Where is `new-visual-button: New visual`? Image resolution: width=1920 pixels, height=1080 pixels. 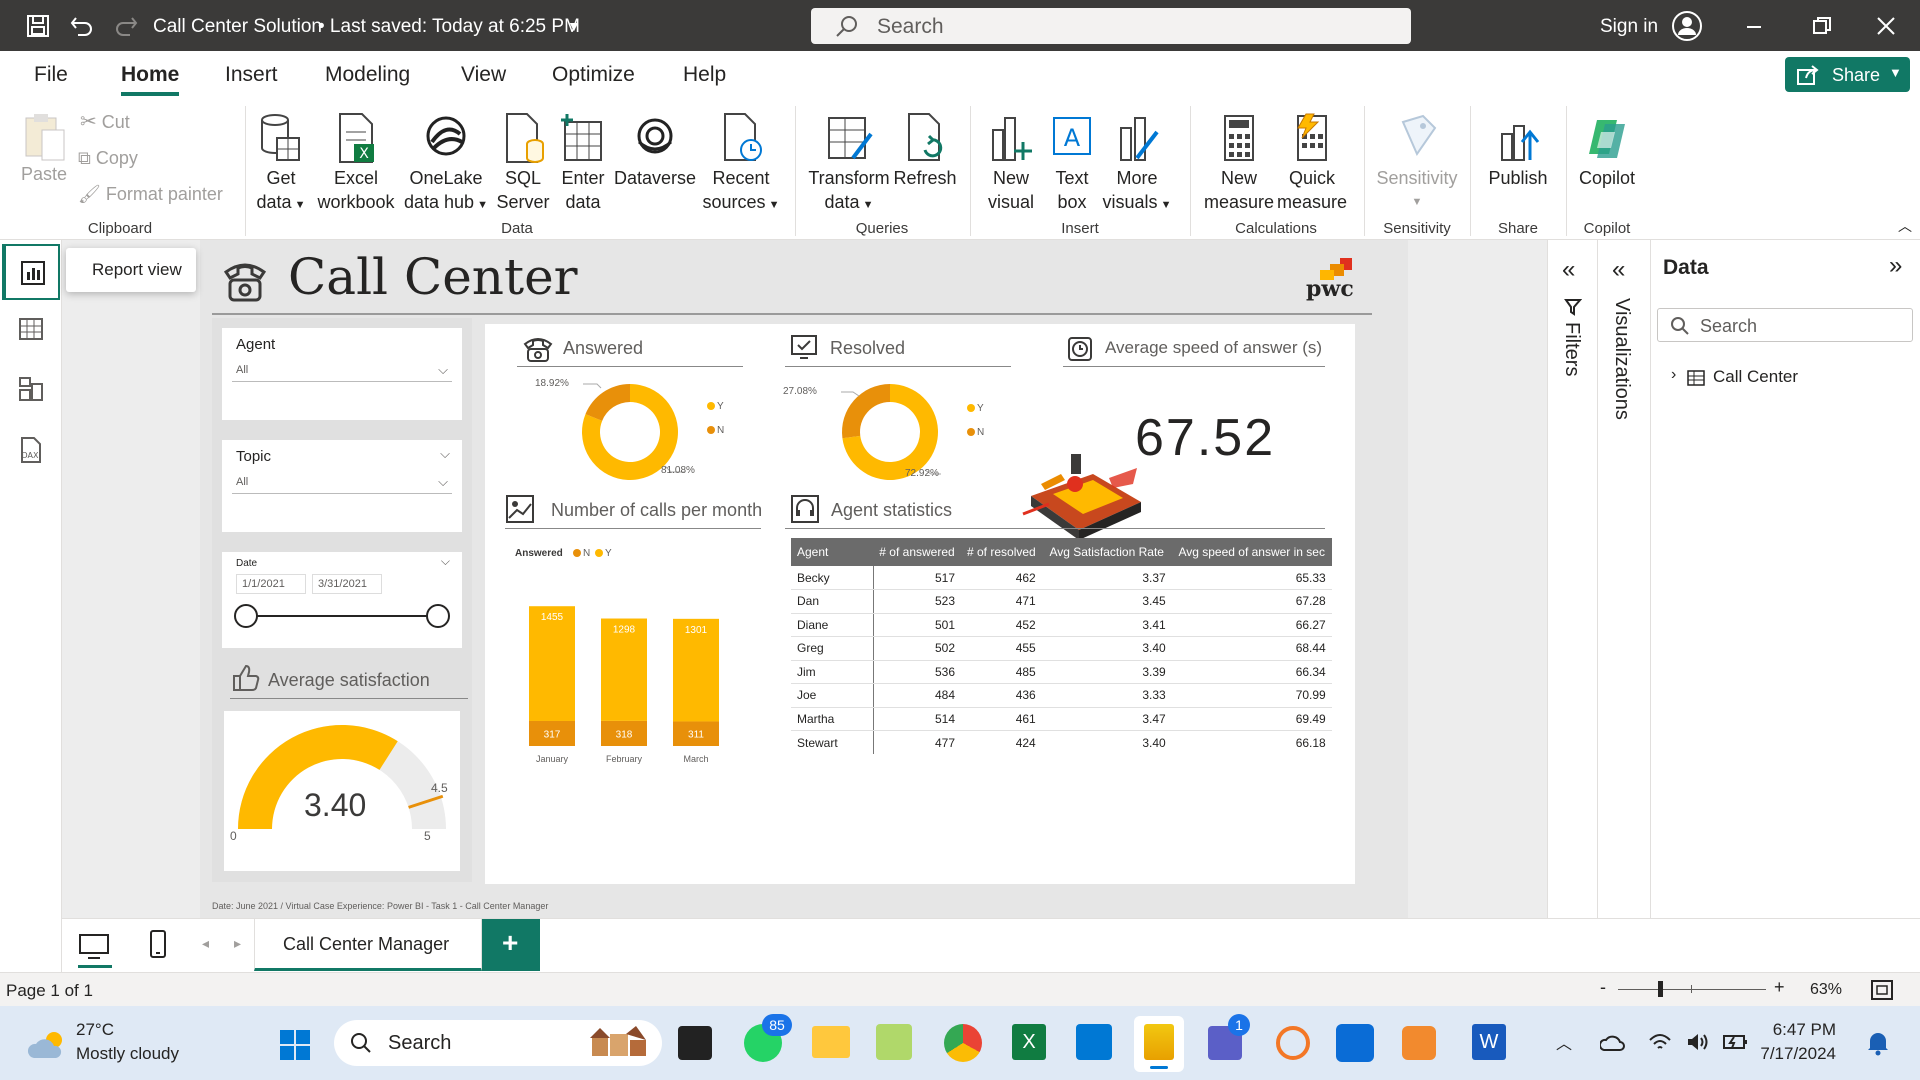
new-visual-button: New visual is located at coordinates (1011, 163).